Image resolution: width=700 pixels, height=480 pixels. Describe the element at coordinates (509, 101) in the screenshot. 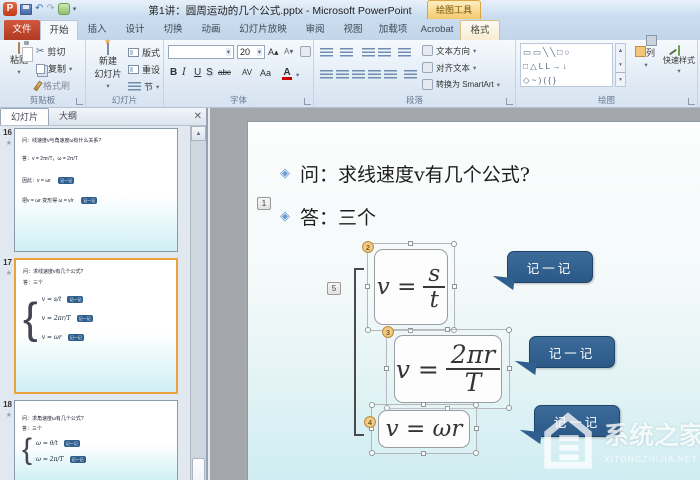

I see `paragraph-dialog-launcher-icon` at that location.